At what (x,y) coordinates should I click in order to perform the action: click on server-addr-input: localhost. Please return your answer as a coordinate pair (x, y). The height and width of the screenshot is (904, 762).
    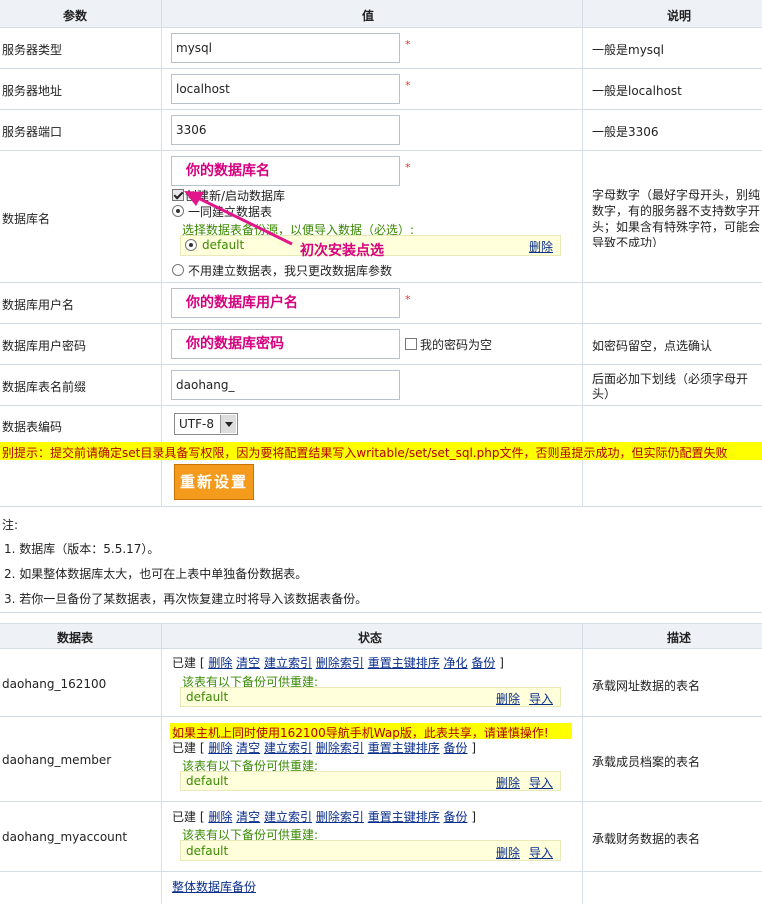
    Looking at the image, I should click on (285, 89).